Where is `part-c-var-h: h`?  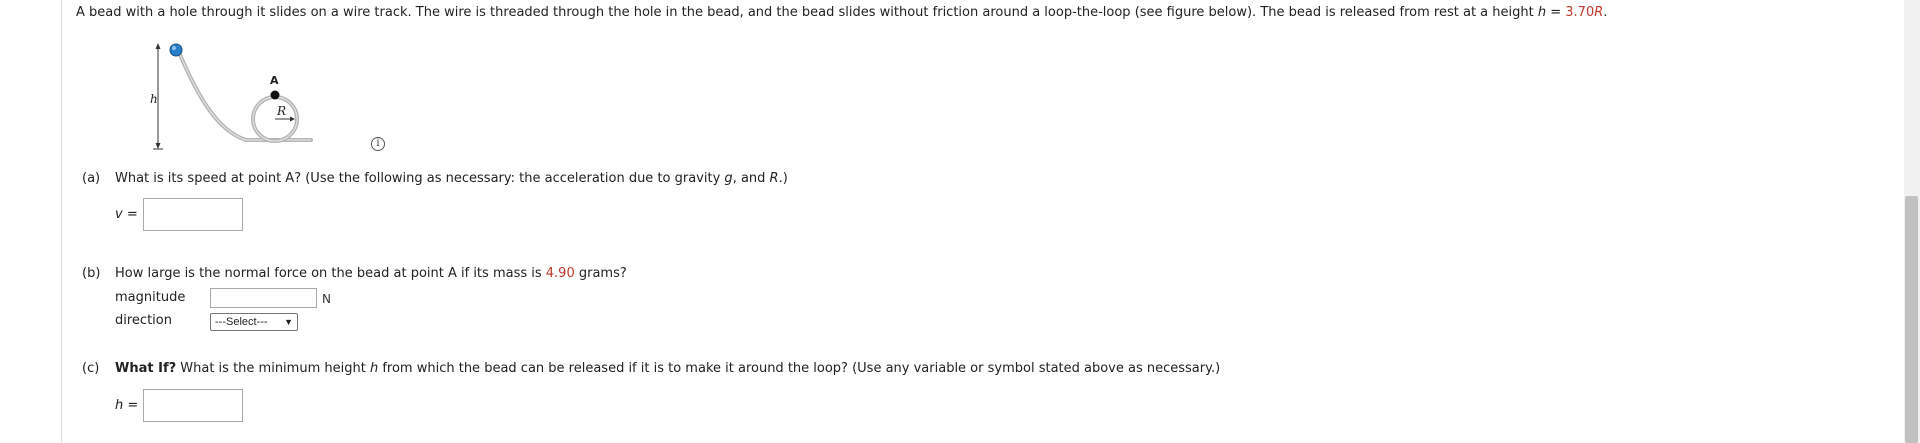 part-c-var-h: h is located at coordinates (374, 368).